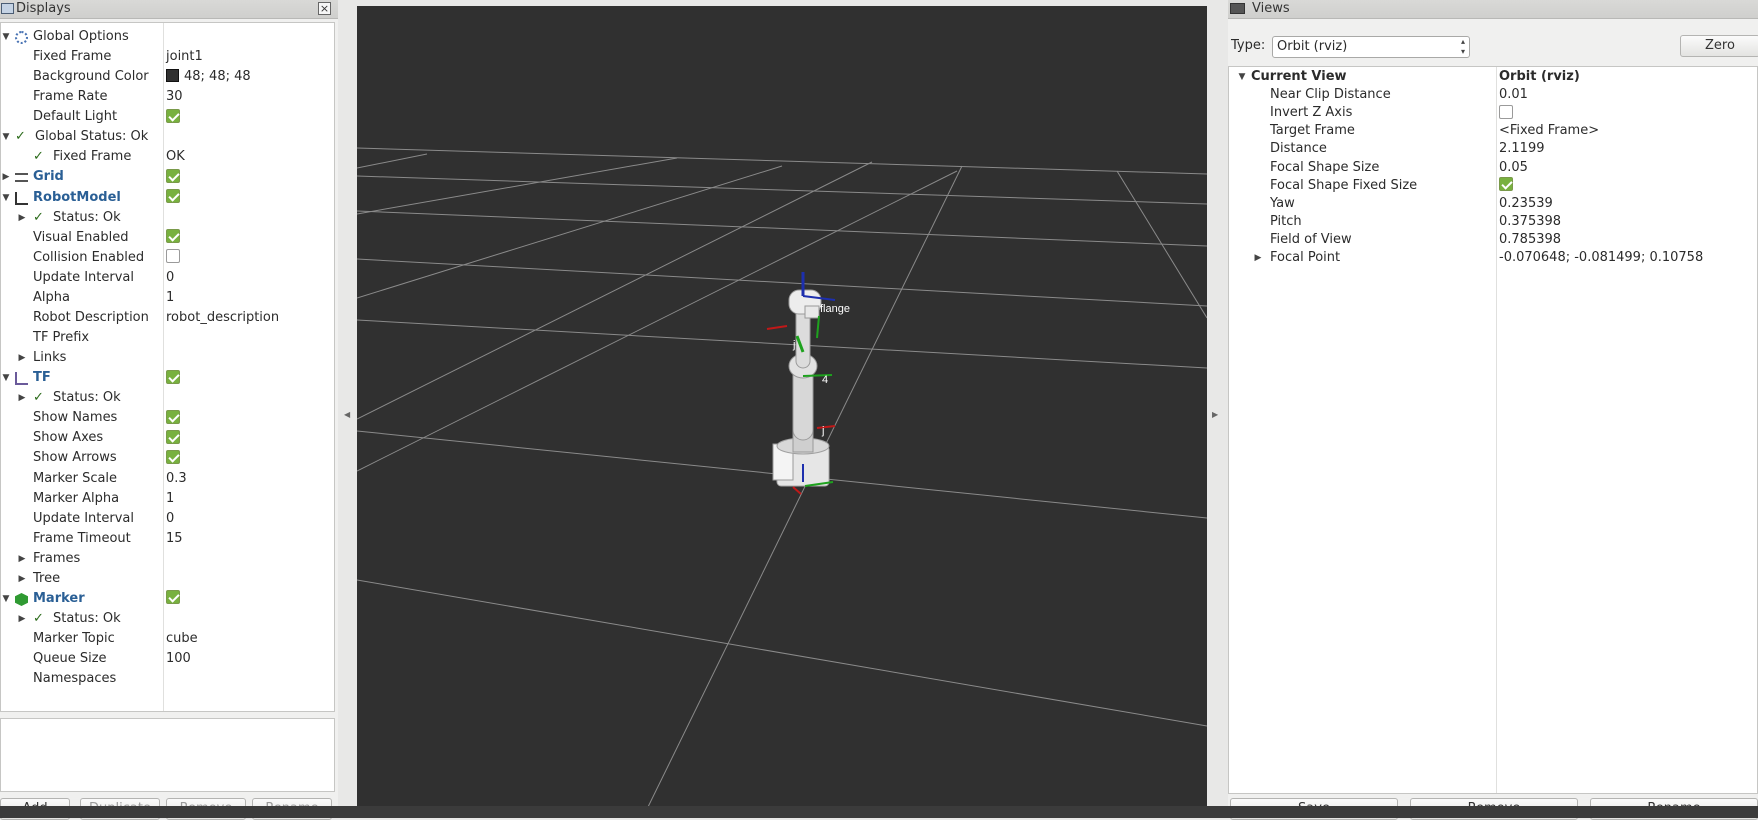  I want to click on collapse-right-icon: ▶, so click(1215, 414).